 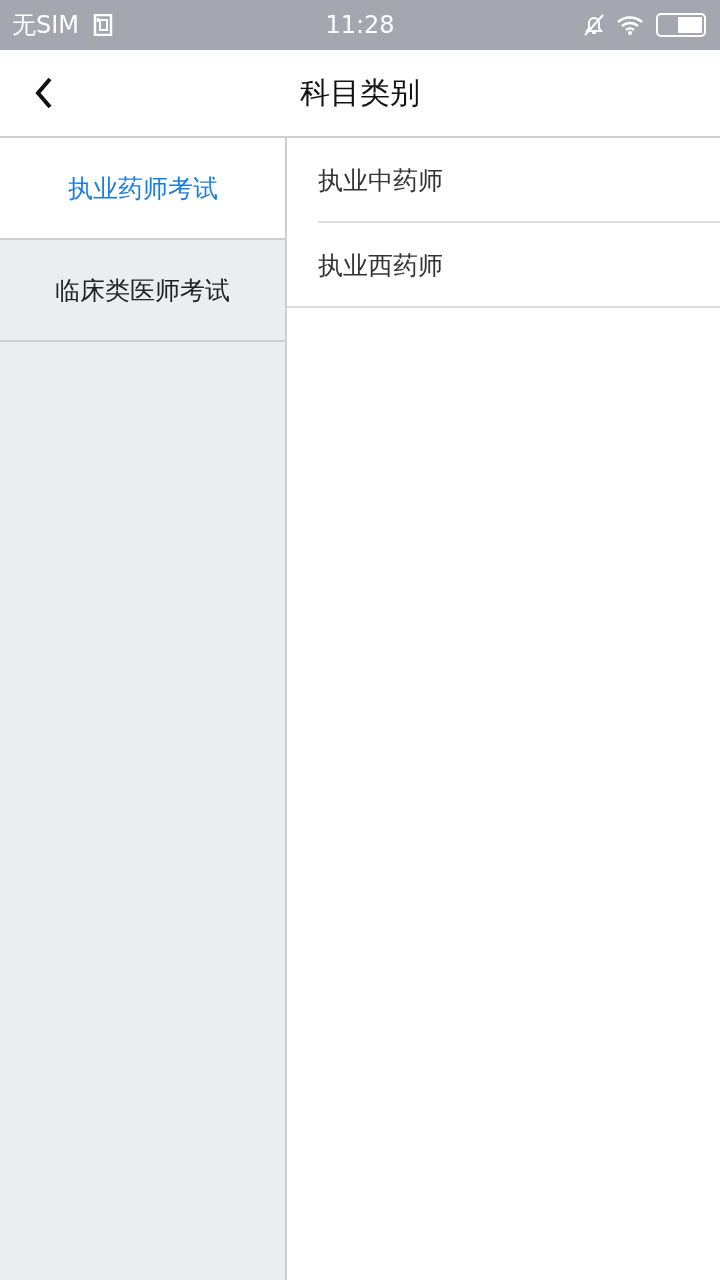 I want to click on muted-bell-icon, so click(x=594, y=25).